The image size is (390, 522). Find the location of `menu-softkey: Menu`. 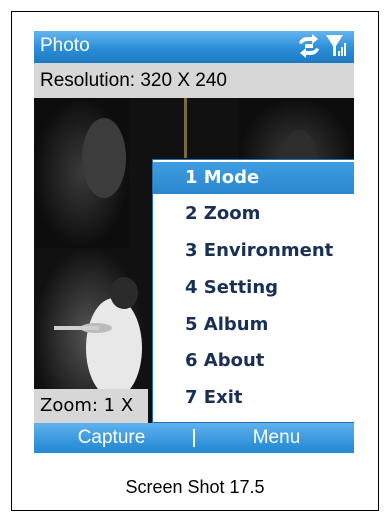

menu-softkey: Menu is located at coordinates (276, 438).